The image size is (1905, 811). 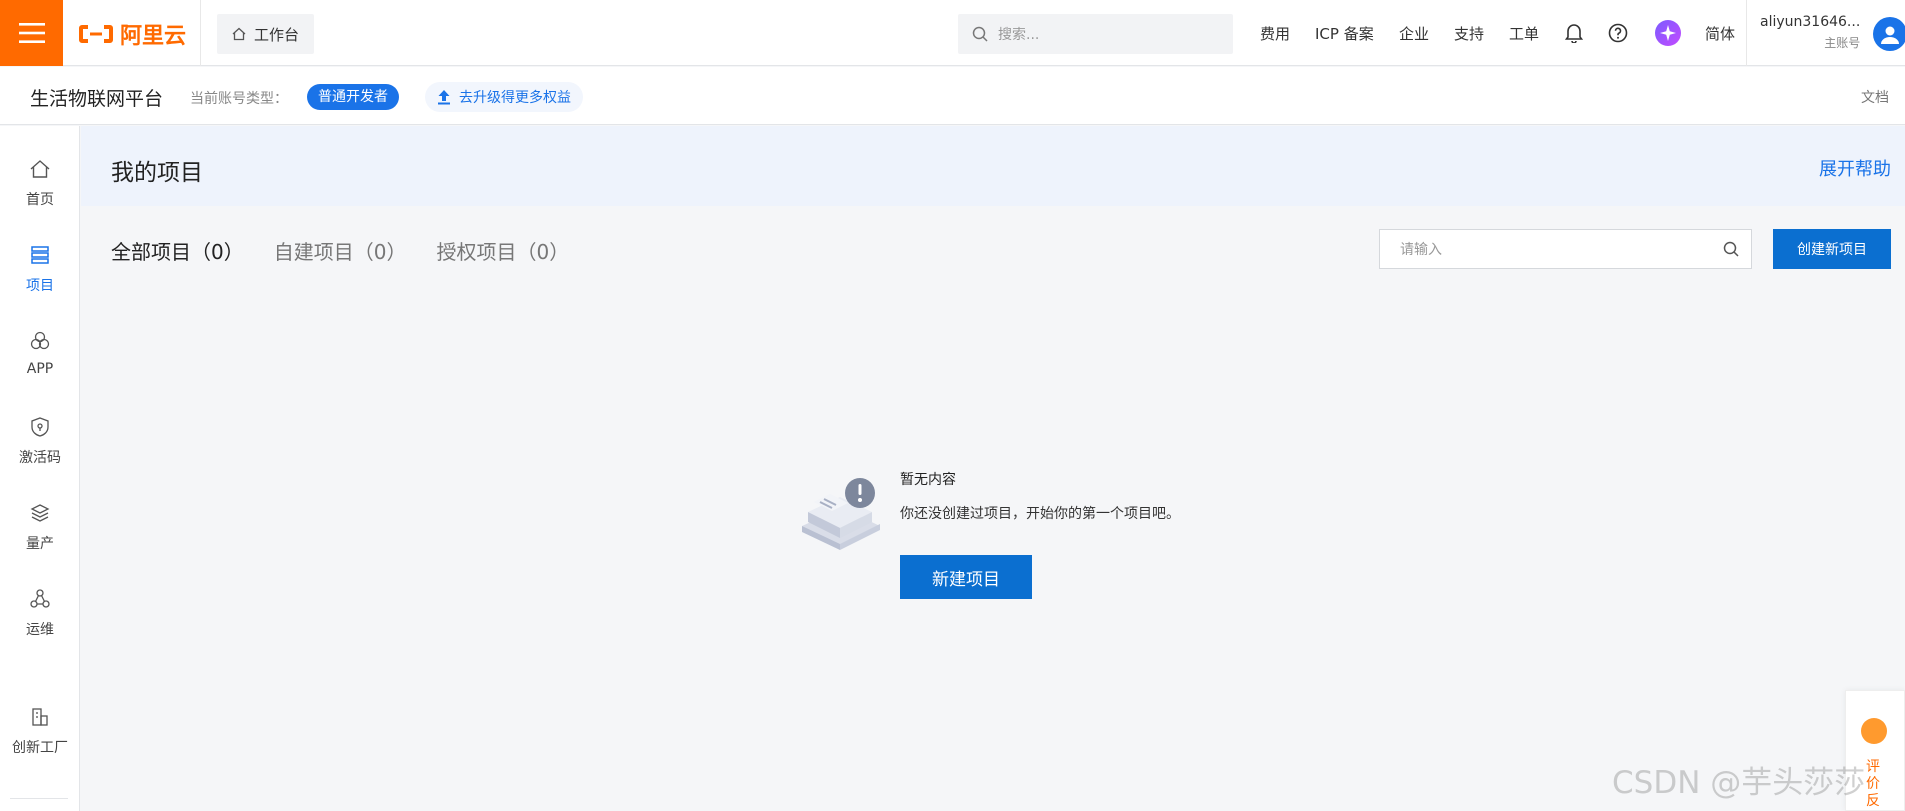 I want to click on tab-authorized-projects: 授权项目（0）, so click(x=502, y=250).